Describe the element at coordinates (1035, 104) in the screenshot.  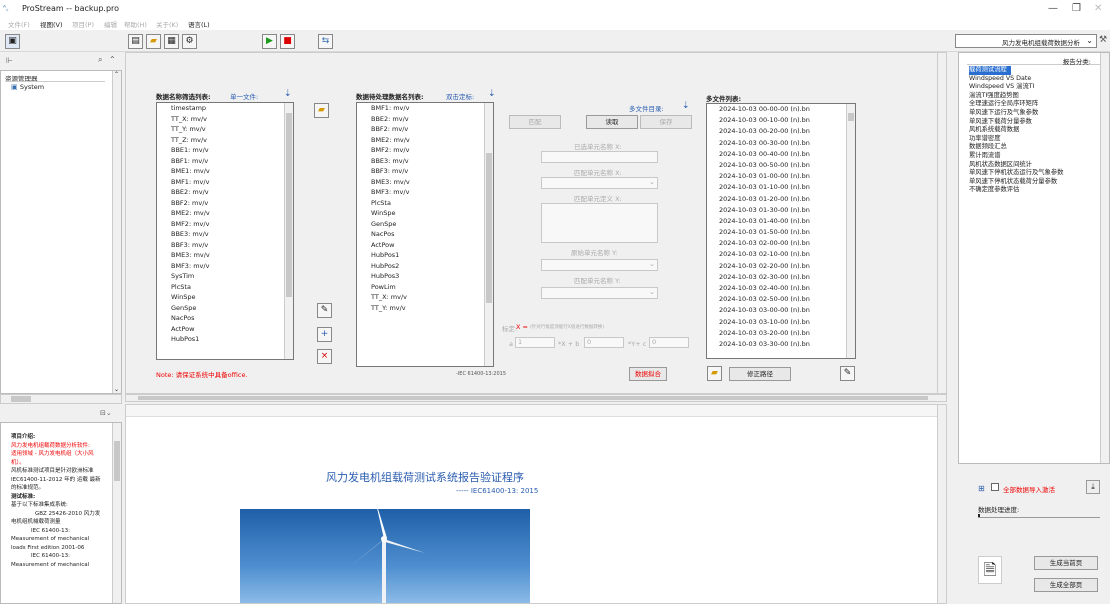
I see `report-category-item: 全理速运行全局序环矩阵` at that location.